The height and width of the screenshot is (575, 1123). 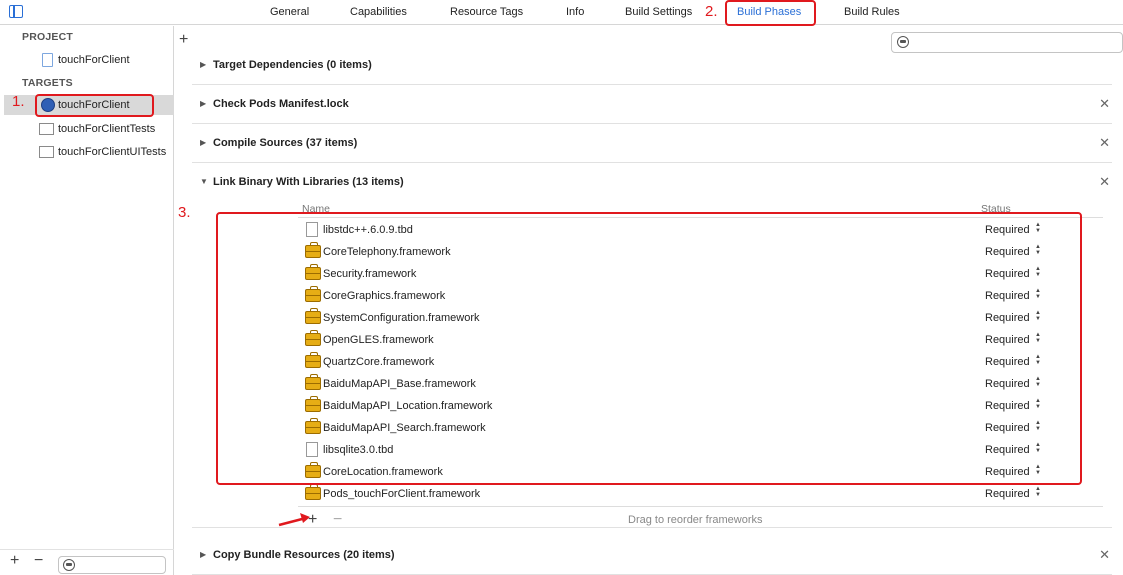 I want to click on sidebar-item-project: touchForClient, so click(x=103, y=60).